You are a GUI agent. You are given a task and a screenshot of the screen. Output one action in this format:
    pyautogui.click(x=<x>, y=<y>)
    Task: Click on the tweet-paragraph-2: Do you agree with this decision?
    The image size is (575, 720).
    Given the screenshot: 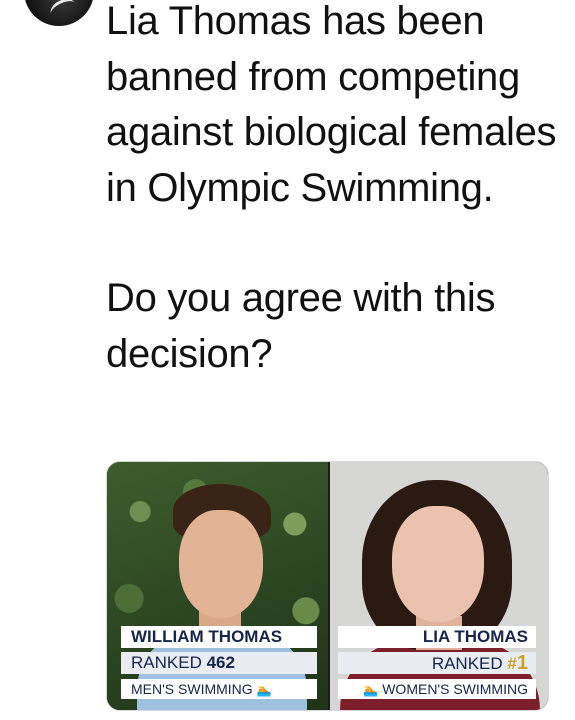 What is the action you would take?
    pyautogui.click(x=301, y=326)
    